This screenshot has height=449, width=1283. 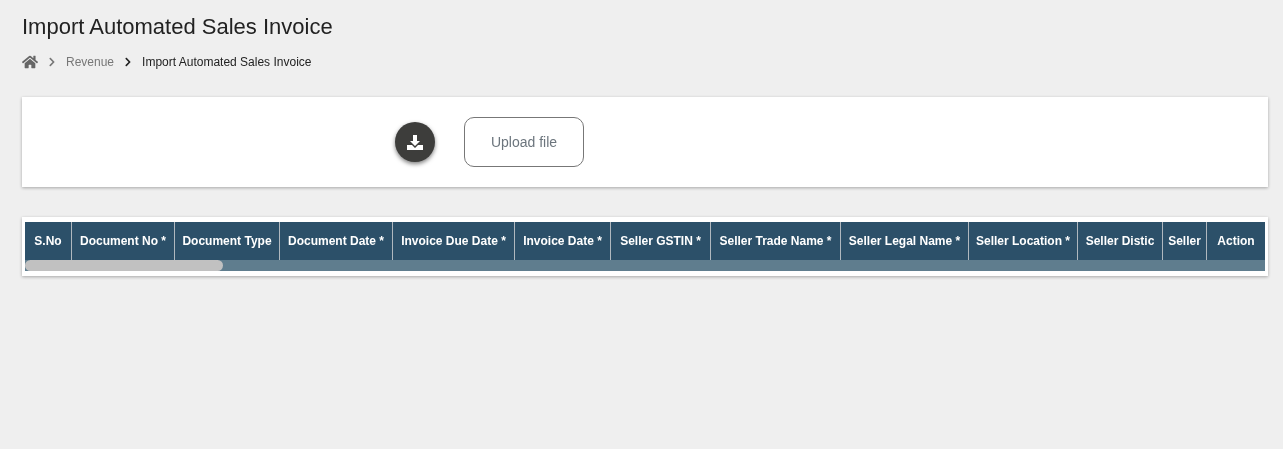 What do you see at coordinates (30, 62) in the screenshot?
I see `home-icon` at bounding box center [30, 62].